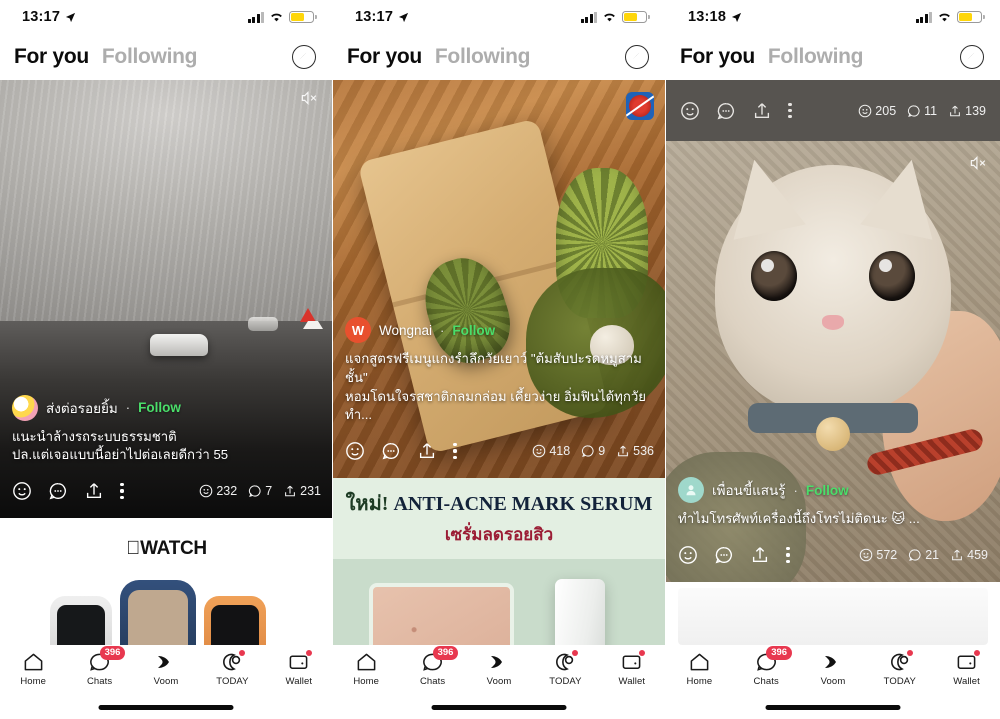  I want to click on nav-label: Voom, so click(166, 681).